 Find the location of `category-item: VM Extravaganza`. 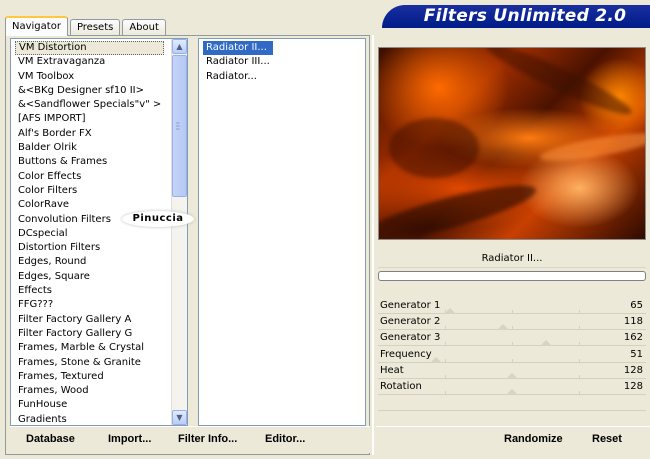

category-item: VM Extravaganza is located at coordinates (89, 62).